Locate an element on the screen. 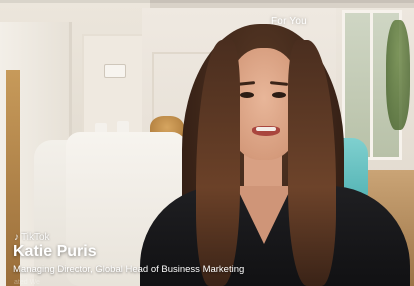 This screenshot has width=414, height=286. tiktok-logo-icon: ♪ is located at coordinates (16, 237).